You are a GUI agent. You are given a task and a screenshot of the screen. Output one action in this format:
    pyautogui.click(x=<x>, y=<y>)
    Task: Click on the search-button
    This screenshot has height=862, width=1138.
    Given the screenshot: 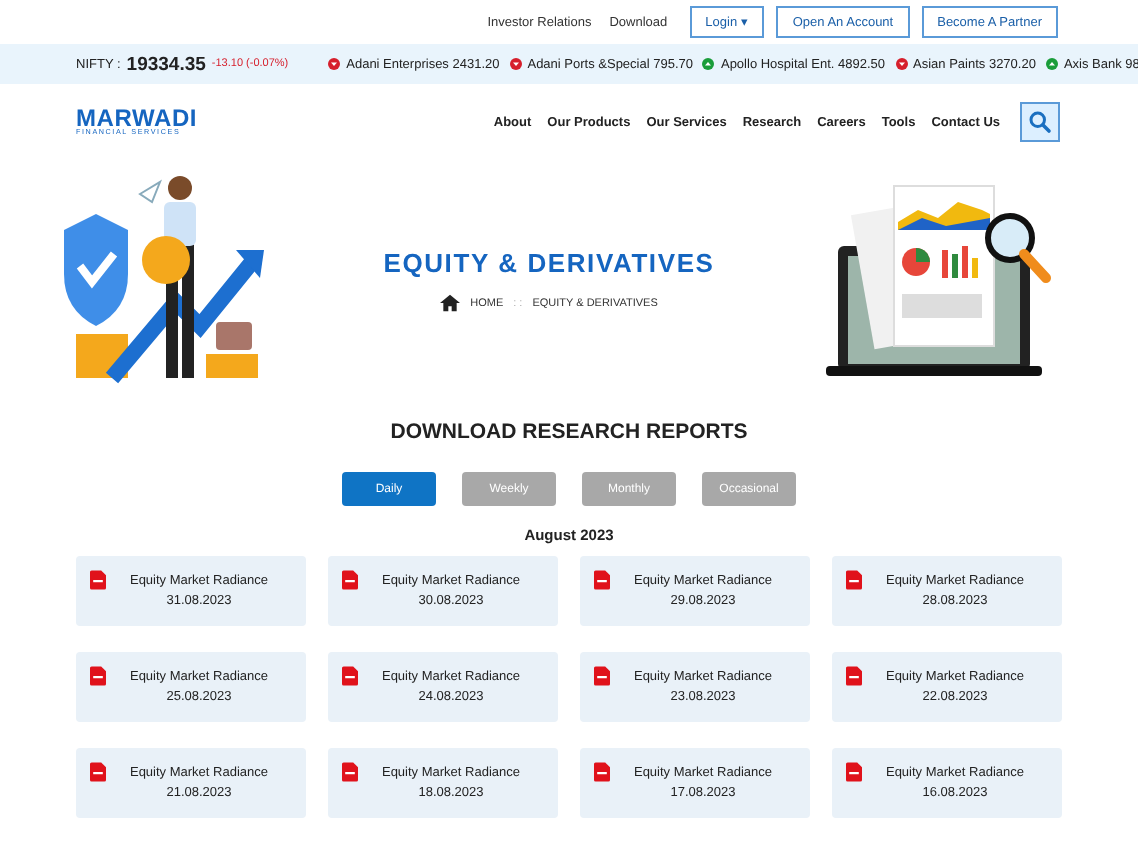 What is the action you would take?
    pyautogui.click(x=1040, y=122)
    